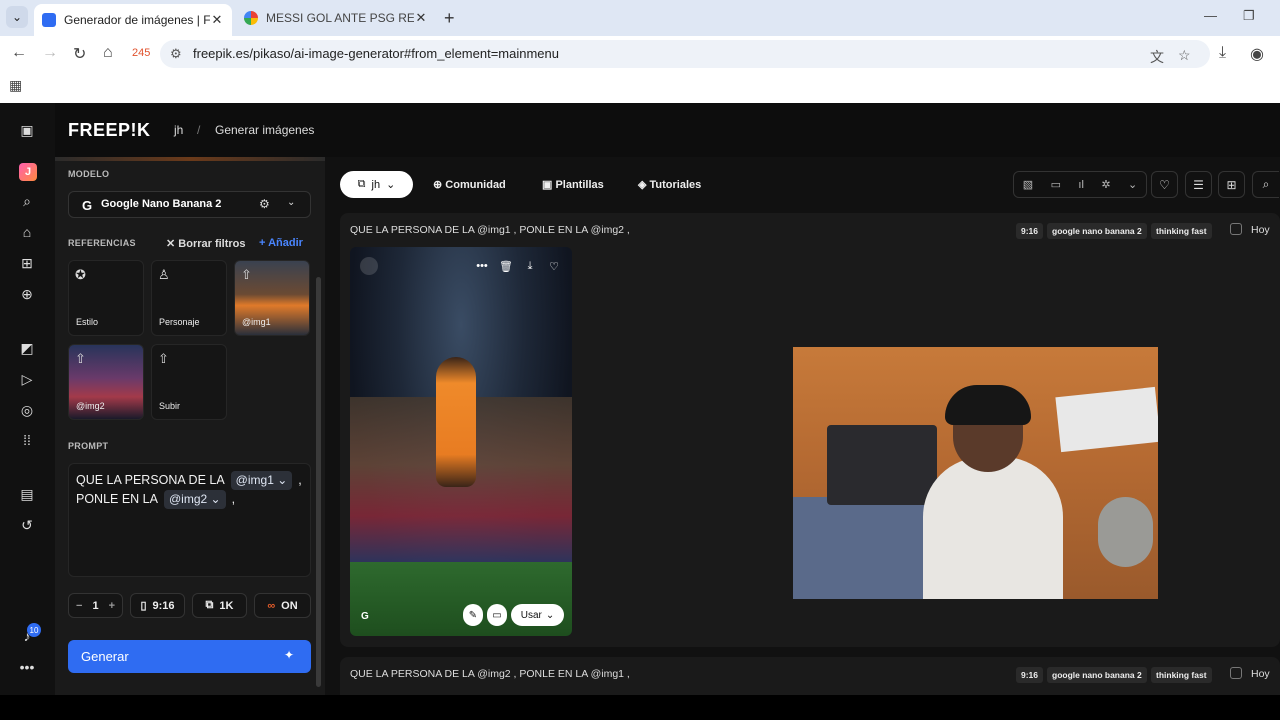  Describe the element at coordinates (79, 54) in the screenshot. I see `reload-icon: ↻` at that location.